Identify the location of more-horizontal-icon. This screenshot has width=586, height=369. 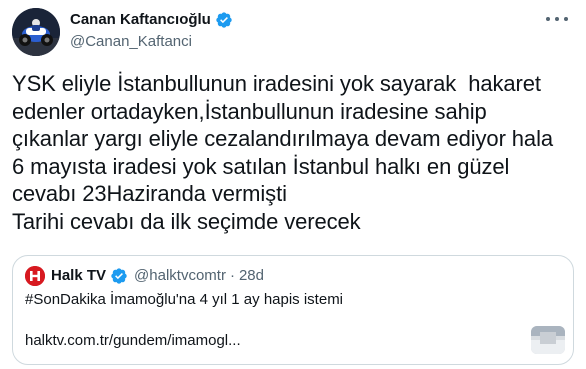
(557, 19).